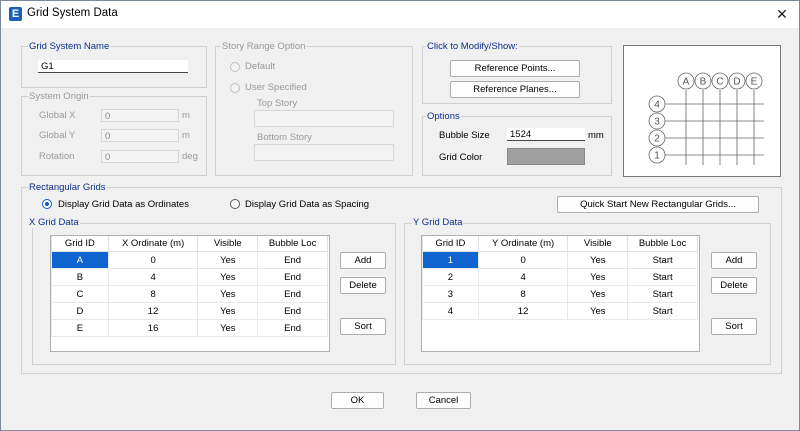  I want to click on grid-bubble-x-label: B, so click(703, 82).